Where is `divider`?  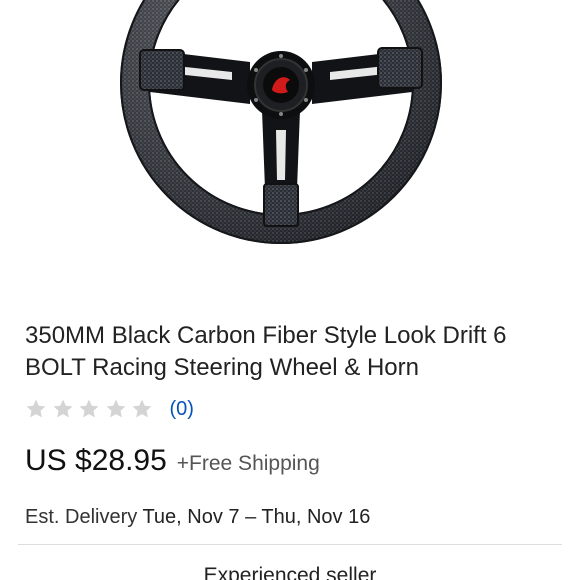
divider is located at coordinates (290, 544).